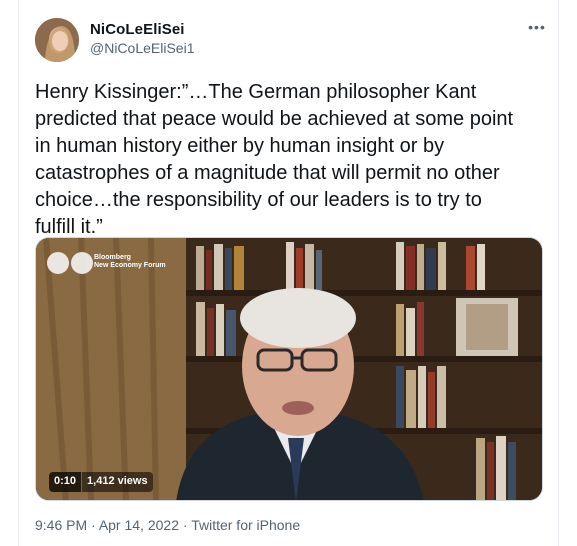  Describe the element at coordinates (245, 525) in the screenshot. I see `tweet-source: Twitter for iPhone` at that location.